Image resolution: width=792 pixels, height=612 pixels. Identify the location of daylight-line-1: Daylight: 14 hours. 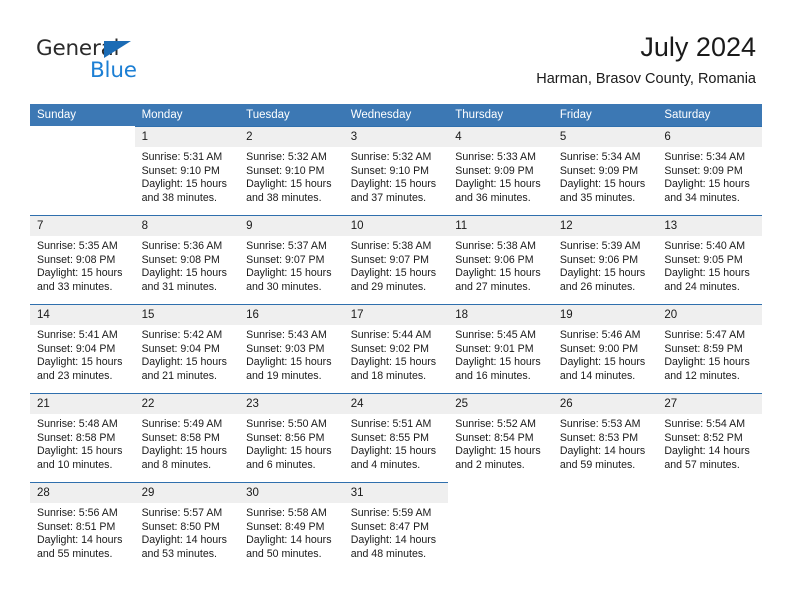
(289, 540).